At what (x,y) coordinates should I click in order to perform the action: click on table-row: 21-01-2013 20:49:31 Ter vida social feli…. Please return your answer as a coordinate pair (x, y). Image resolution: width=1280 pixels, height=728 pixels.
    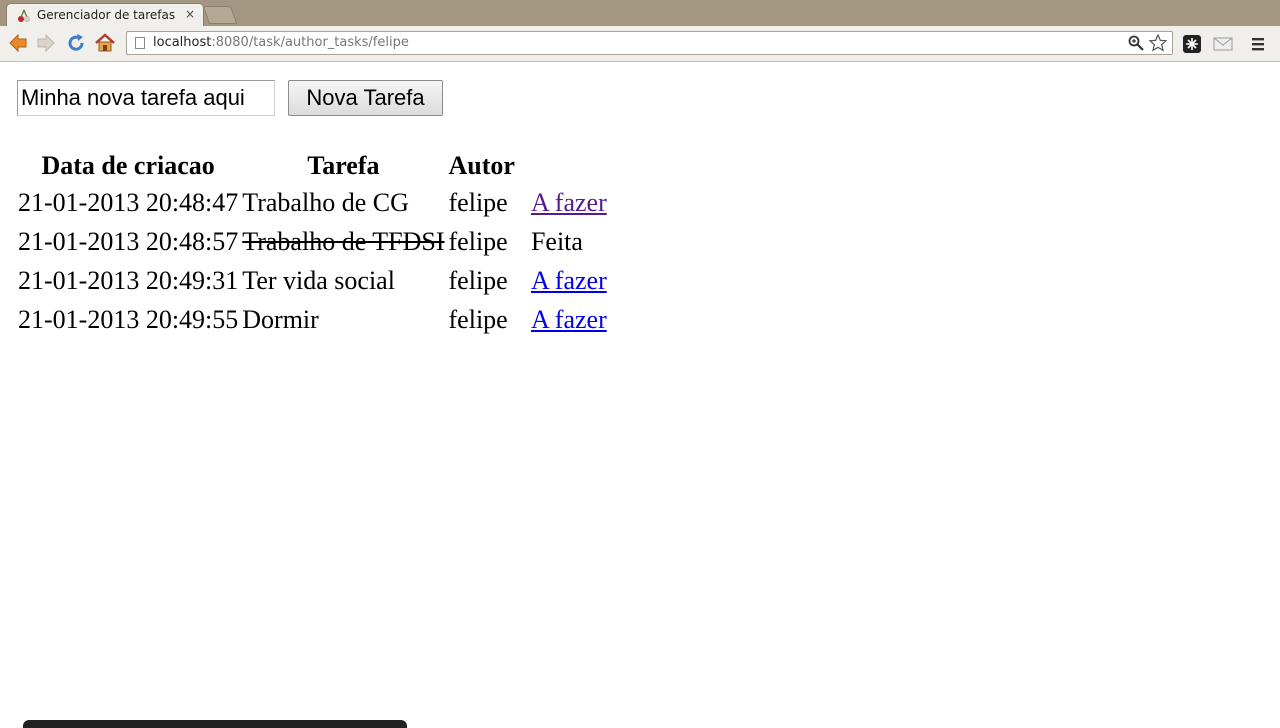
    Looking at the image, I should click on (312, 280).